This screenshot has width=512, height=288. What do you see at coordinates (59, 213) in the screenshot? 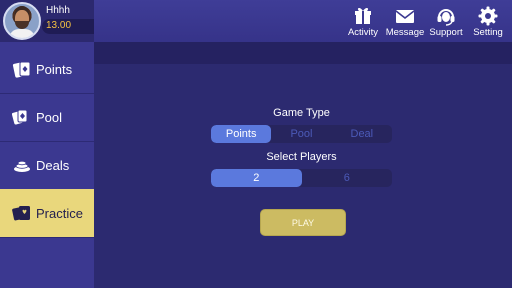
I see `sidebar-item-label: Practice` at bounding box center [59, 213].